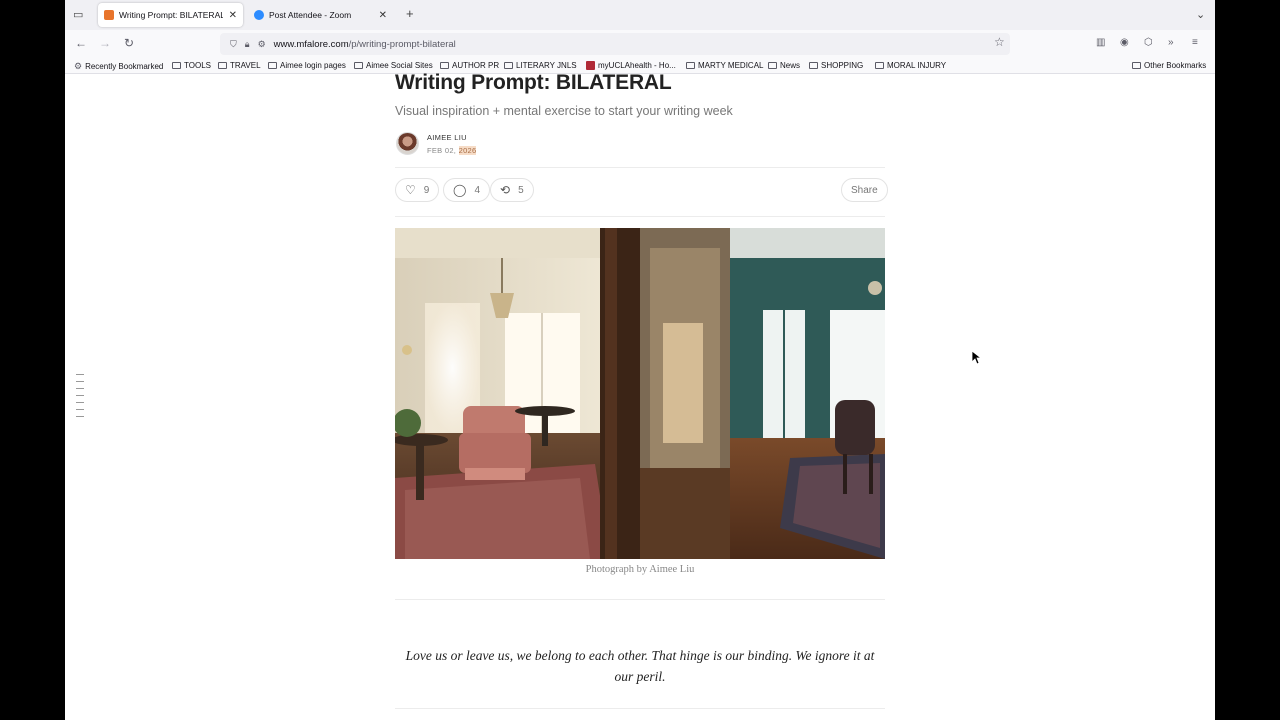 The image size is (1280, 720). What do you see at coordinates (512, 190) in the screenshot?
I see `restack-button: ⟲ 5` at bounding box center [512, 190].